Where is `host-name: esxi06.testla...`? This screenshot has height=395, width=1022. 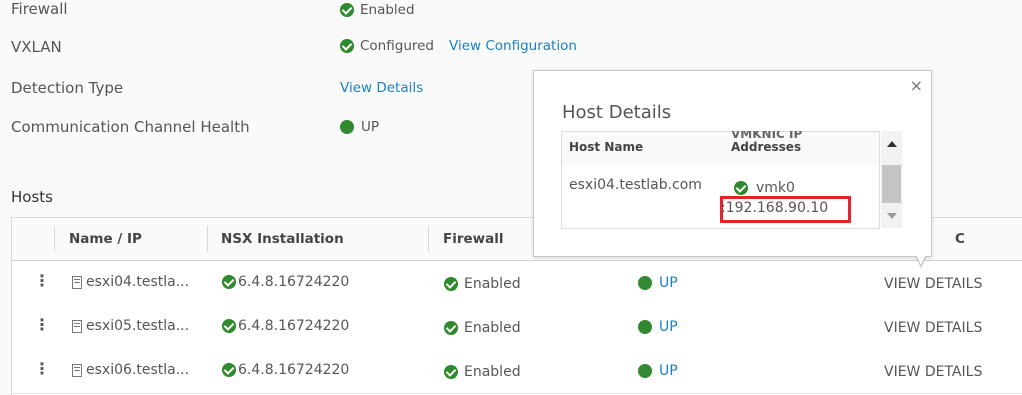 host-name: esxi06.testla... is located at coordinates (138, 370).